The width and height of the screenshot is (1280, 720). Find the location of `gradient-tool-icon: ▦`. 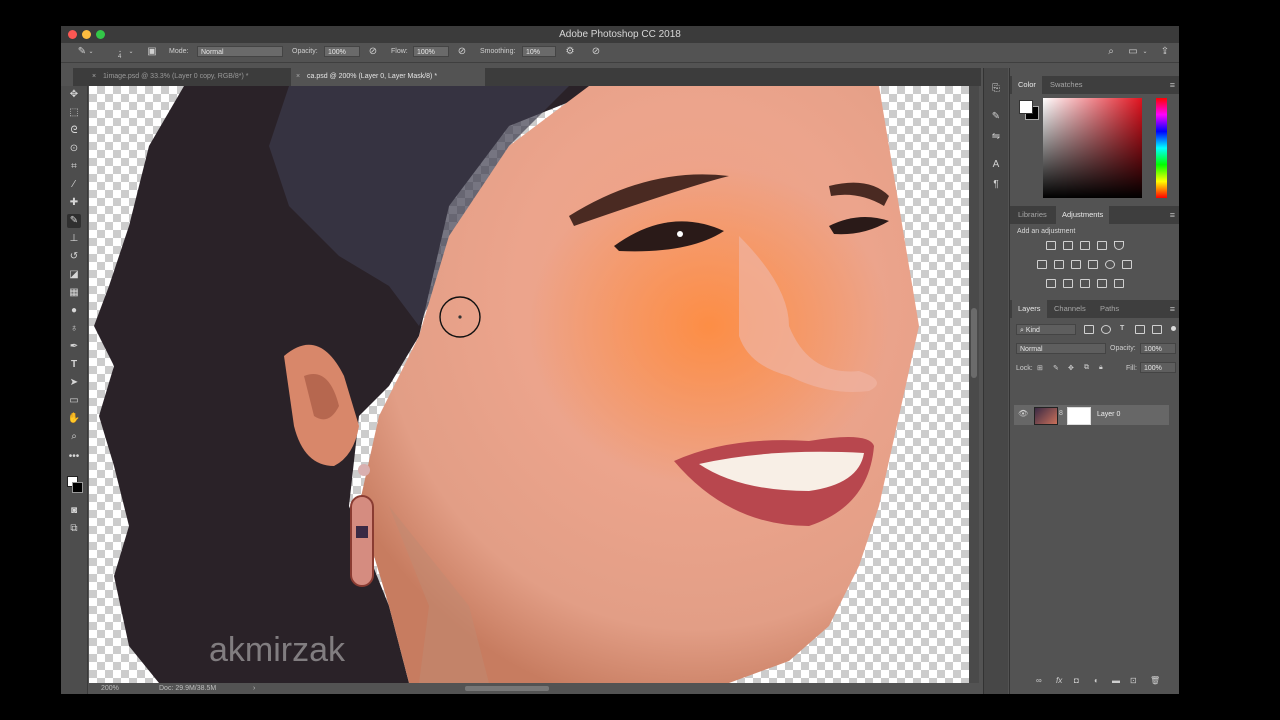

gradient-tool-icon: ▦ is located at coordinates (74, 293).